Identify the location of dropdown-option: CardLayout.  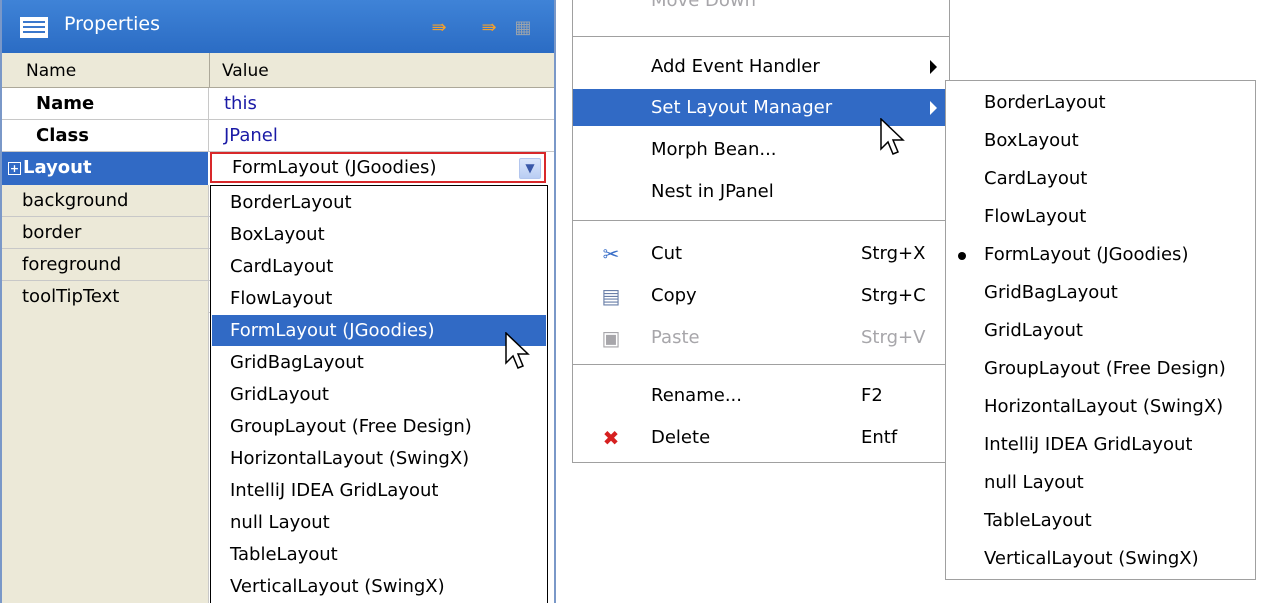
(379, 266).